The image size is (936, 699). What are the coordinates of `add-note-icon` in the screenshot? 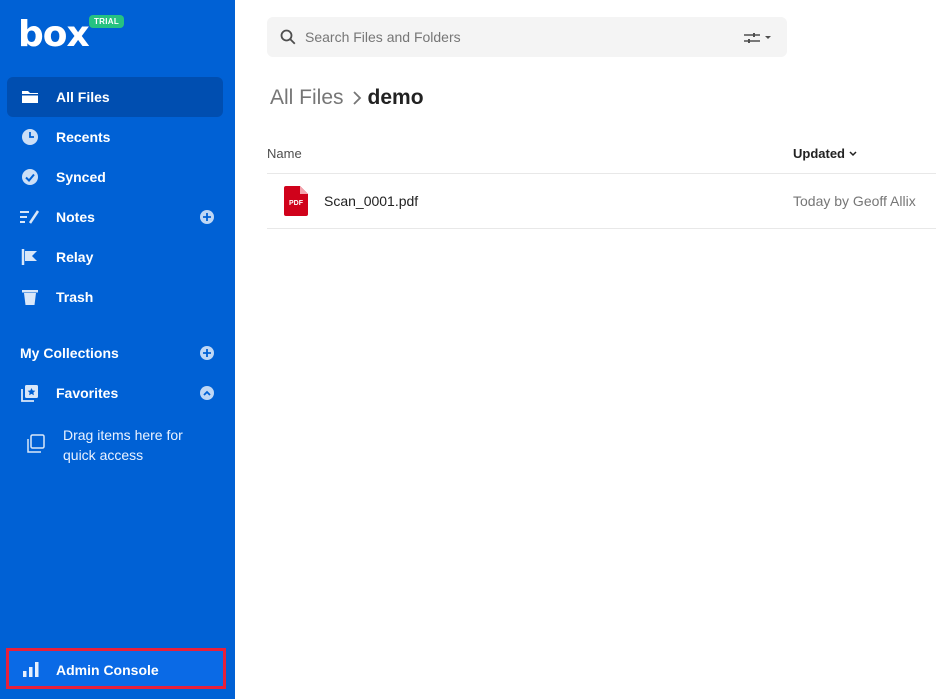 It's located at (207, 217).